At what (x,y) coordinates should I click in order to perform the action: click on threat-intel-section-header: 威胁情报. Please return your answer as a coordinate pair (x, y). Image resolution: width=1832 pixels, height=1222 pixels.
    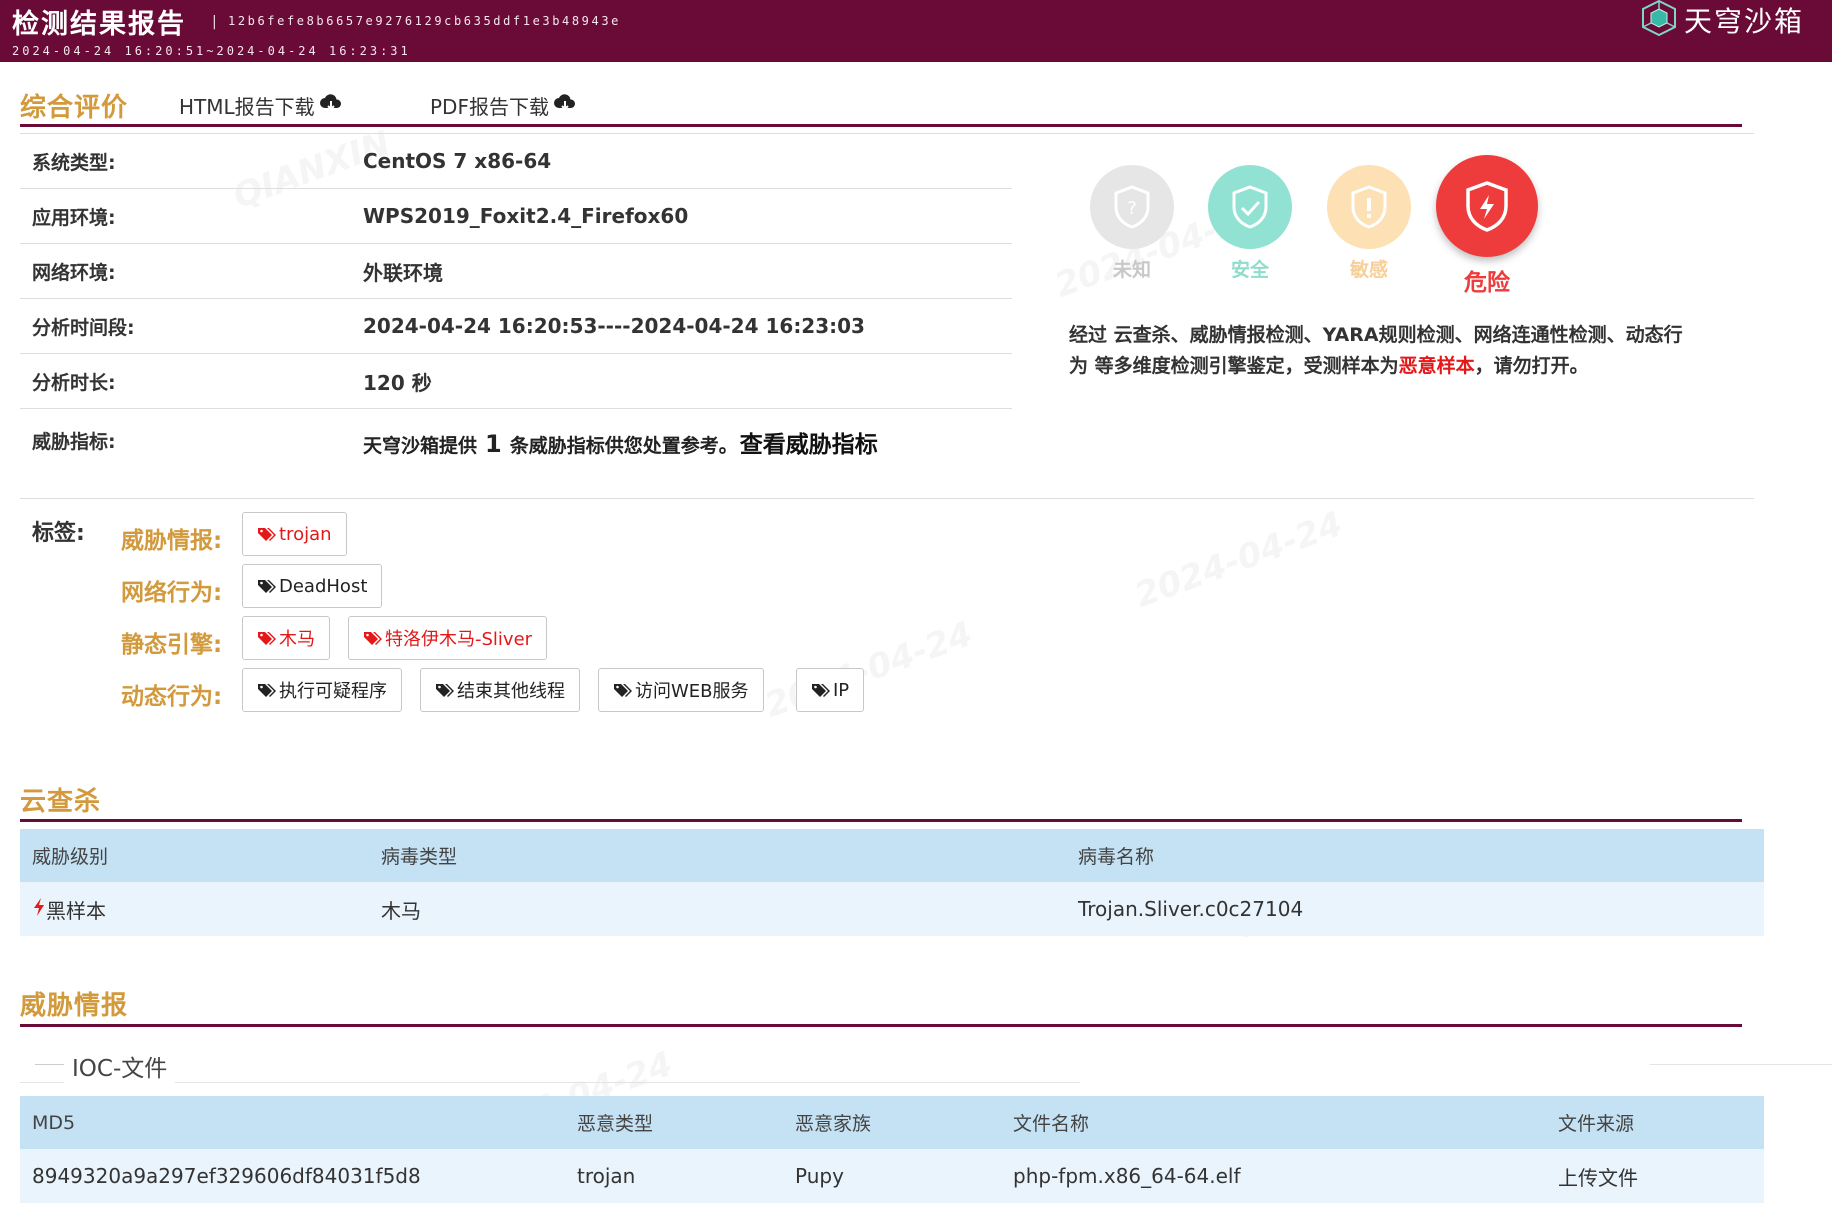
    Looking at the image, I should click on (881, 1003).